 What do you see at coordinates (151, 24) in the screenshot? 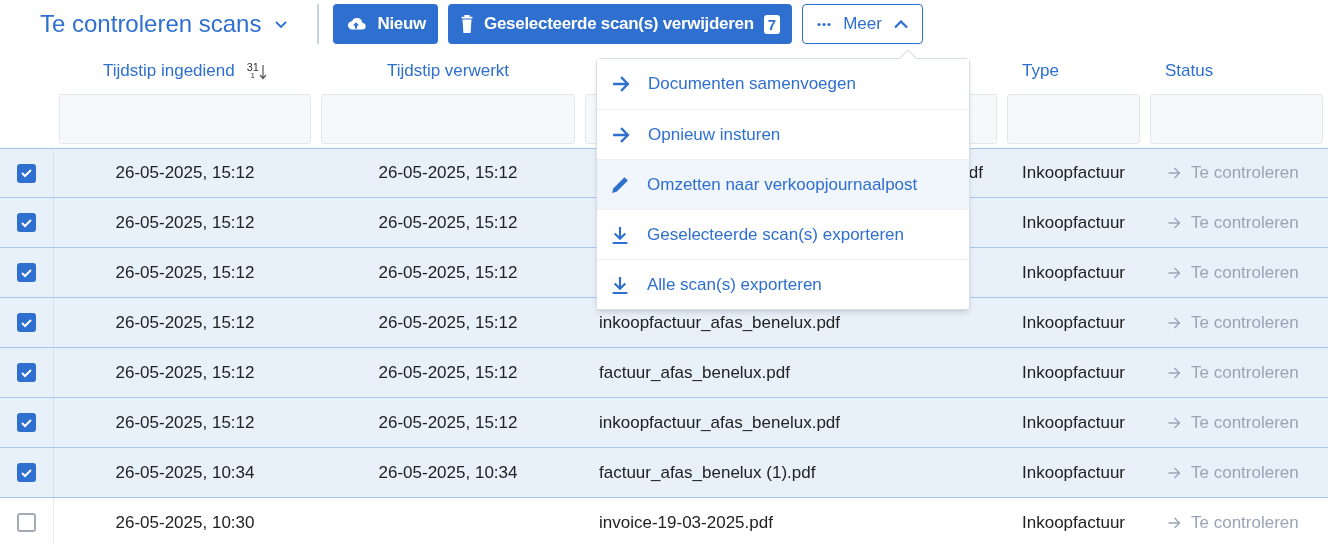
I see `view-title: Te controleren scans` at bounding box center [151, 24].